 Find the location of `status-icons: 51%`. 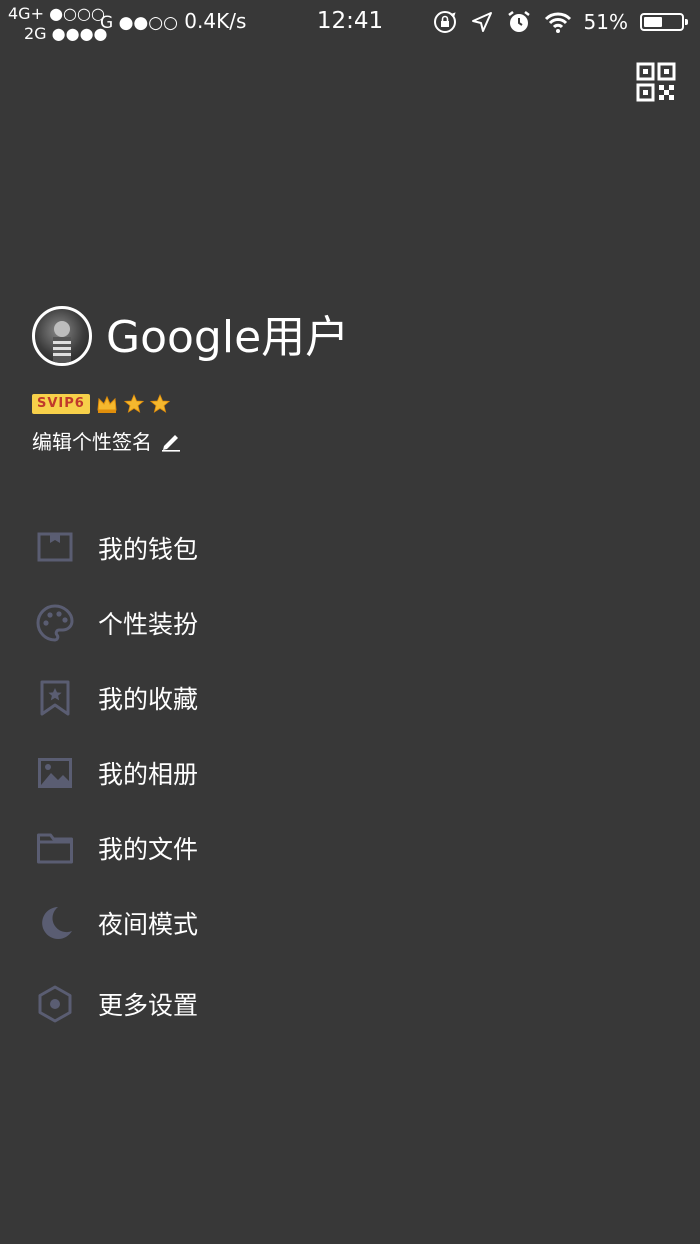

status-icons: 51% is located at coordinates (560, 22).